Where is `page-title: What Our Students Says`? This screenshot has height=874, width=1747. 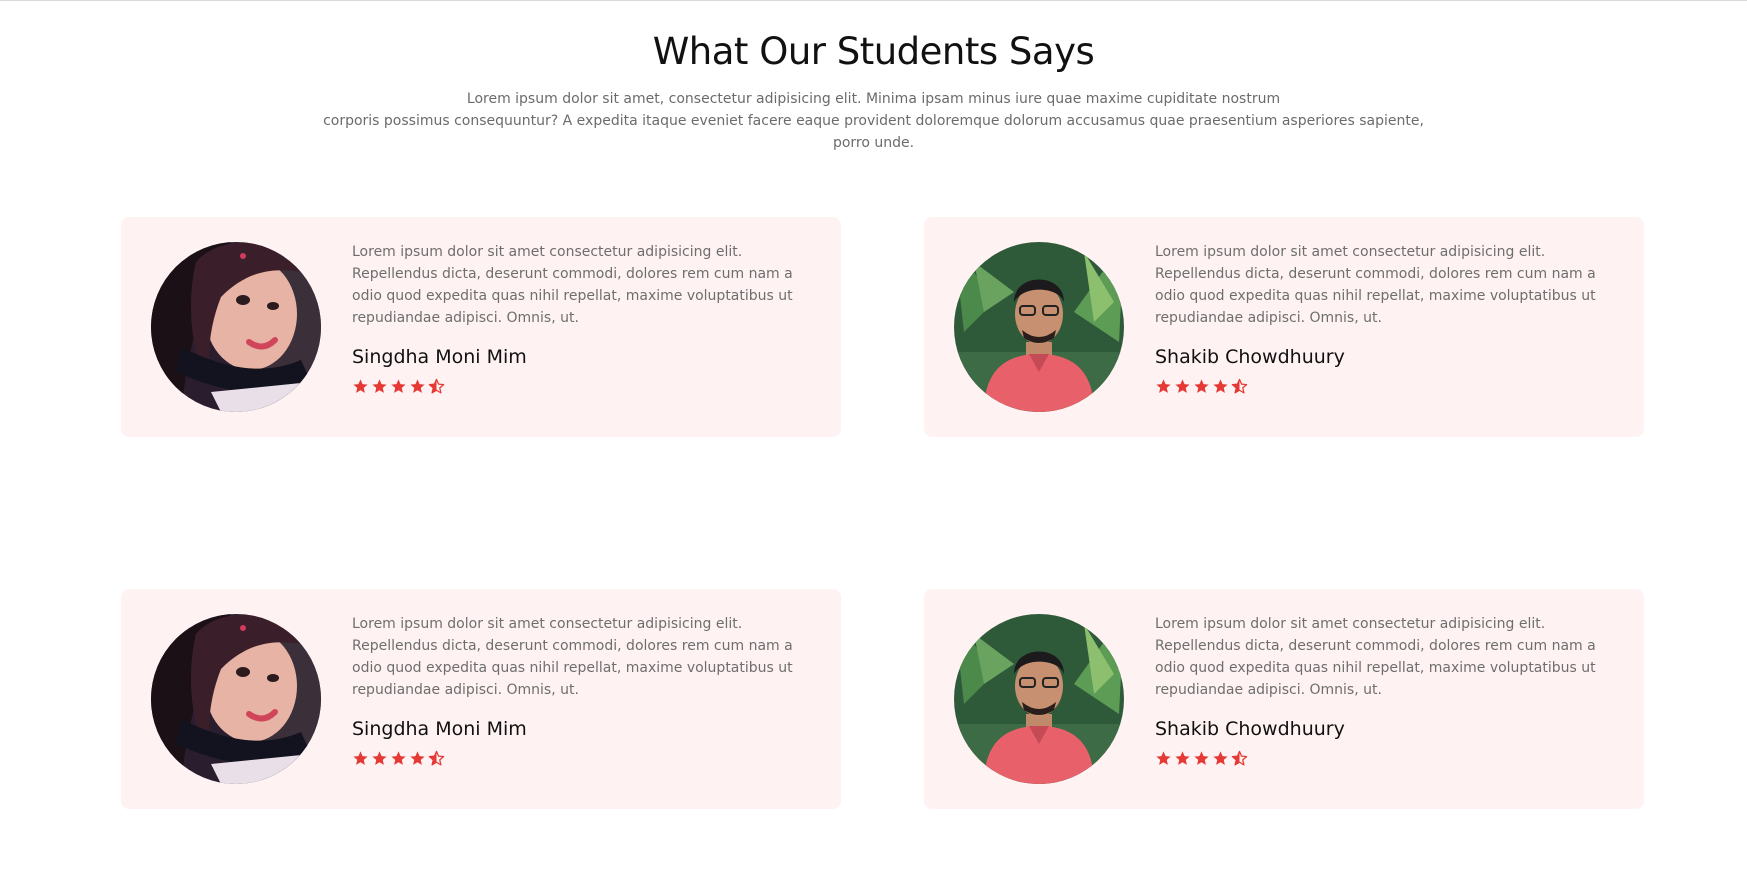
page-title: What Our Students Says is located at coordinates (873, 51).